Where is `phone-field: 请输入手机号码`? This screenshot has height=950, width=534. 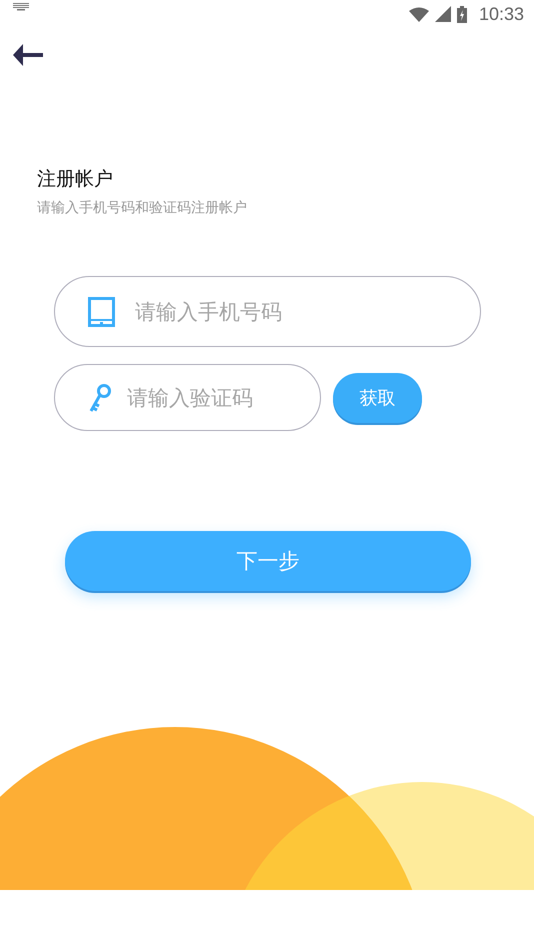 phone-field: 请输入手机号码 is located at coordinates (267, 311).